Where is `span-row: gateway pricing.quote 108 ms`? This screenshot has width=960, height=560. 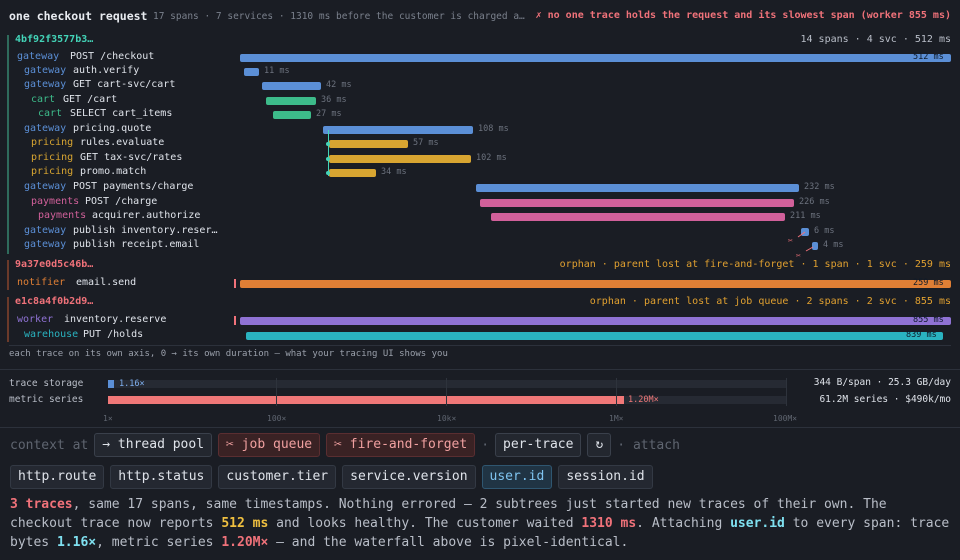
span-row: gateway pricing.quote 108 ms is located at coordinates (480, 130).